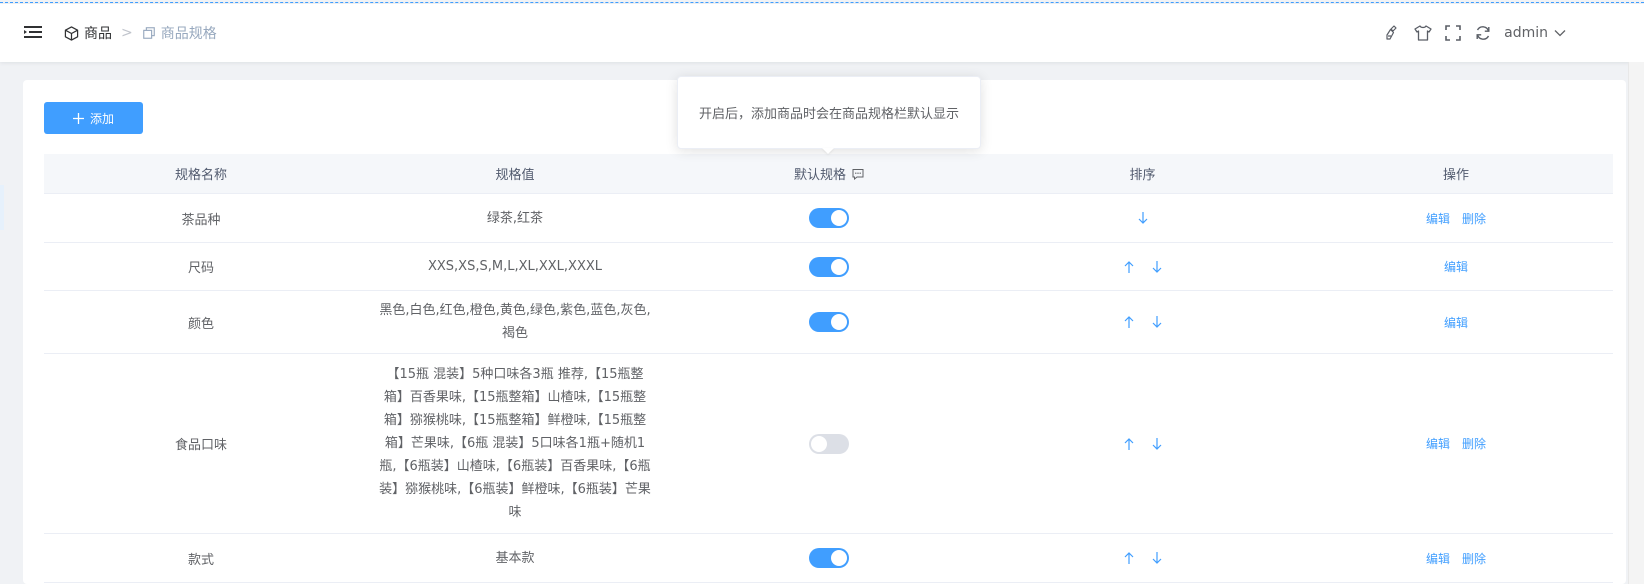 The height and width of the screenshot is (584, 1644). I want to click on table-header: 规格名称 规格值 默认规格 排序 操作, so click(828, 174).